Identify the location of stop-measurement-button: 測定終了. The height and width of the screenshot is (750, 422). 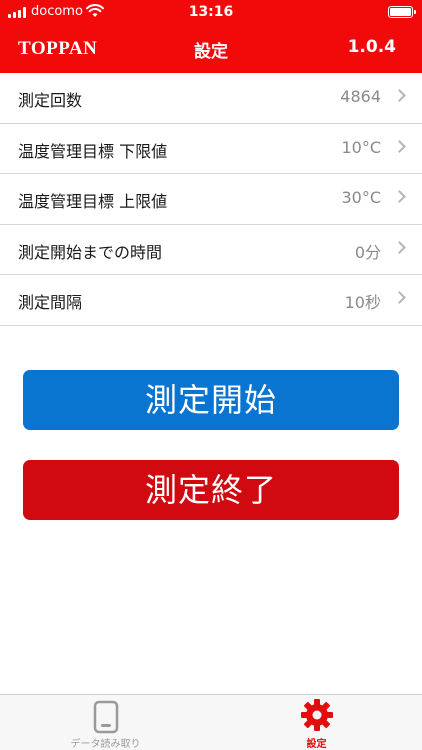
(211, 490).